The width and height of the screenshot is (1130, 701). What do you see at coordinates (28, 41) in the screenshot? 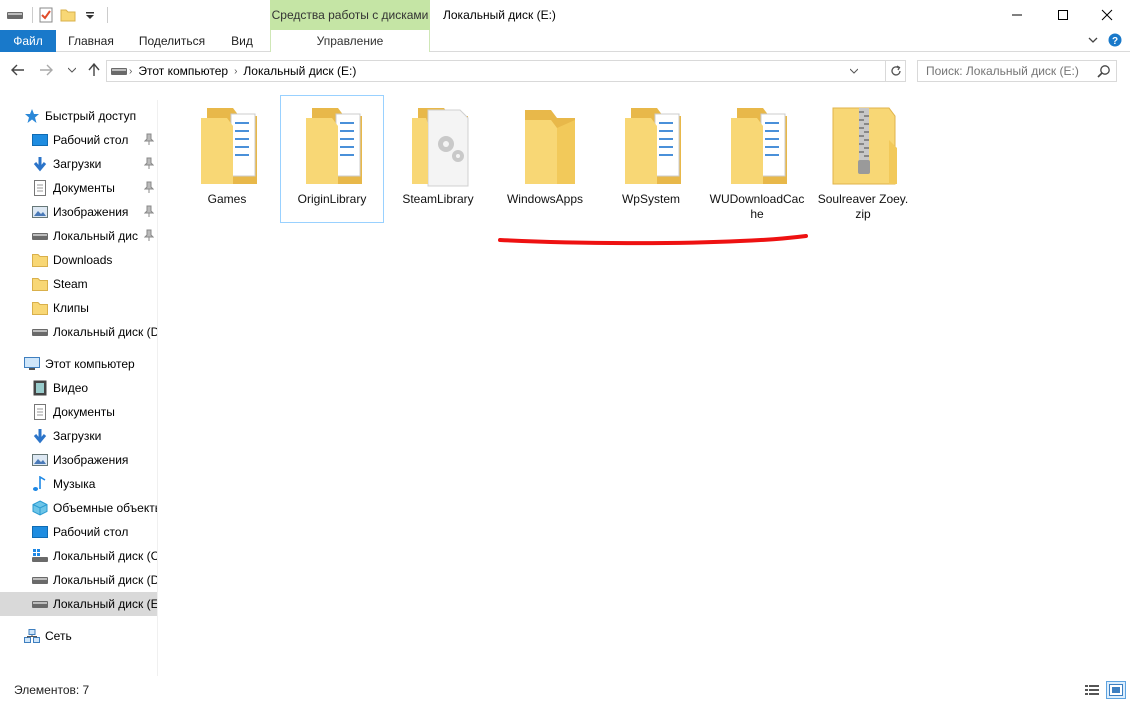
I see `tab-file: Файл` at bounding box center [28, 41].